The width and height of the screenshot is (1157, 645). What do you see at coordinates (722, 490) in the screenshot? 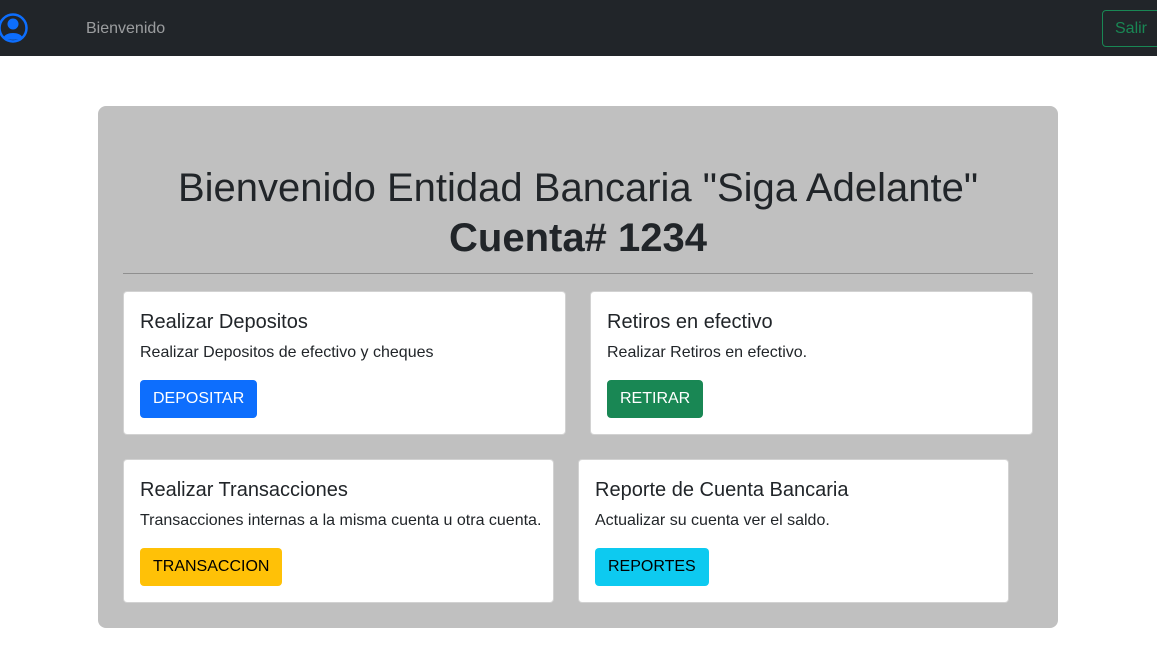
I see `card-title: Reporte de Cuenta Bancaria` at bounding box center [722, 490].